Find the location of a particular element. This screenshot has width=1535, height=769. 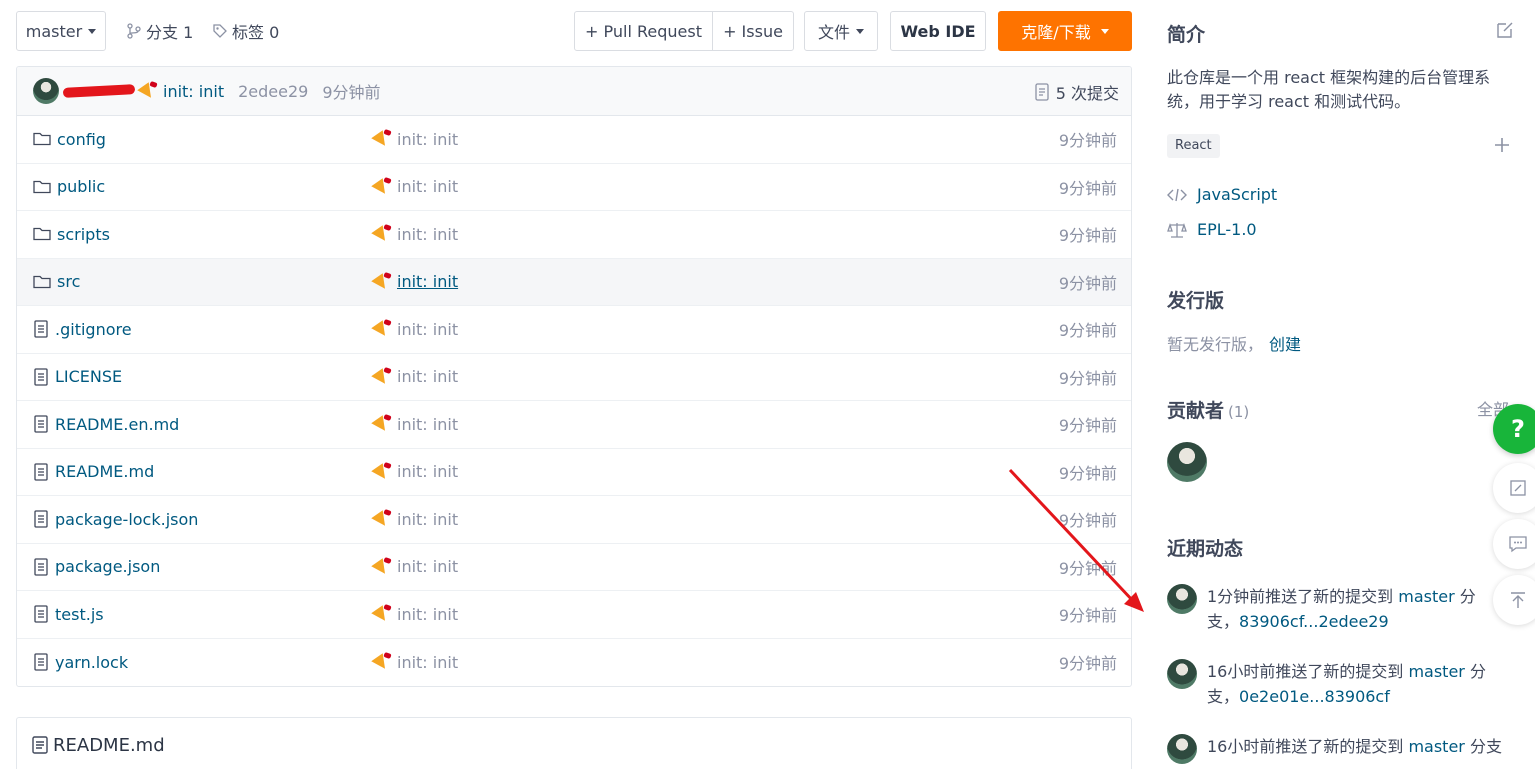

file-name-link: README.en.md is located at coordinates (106, 424).